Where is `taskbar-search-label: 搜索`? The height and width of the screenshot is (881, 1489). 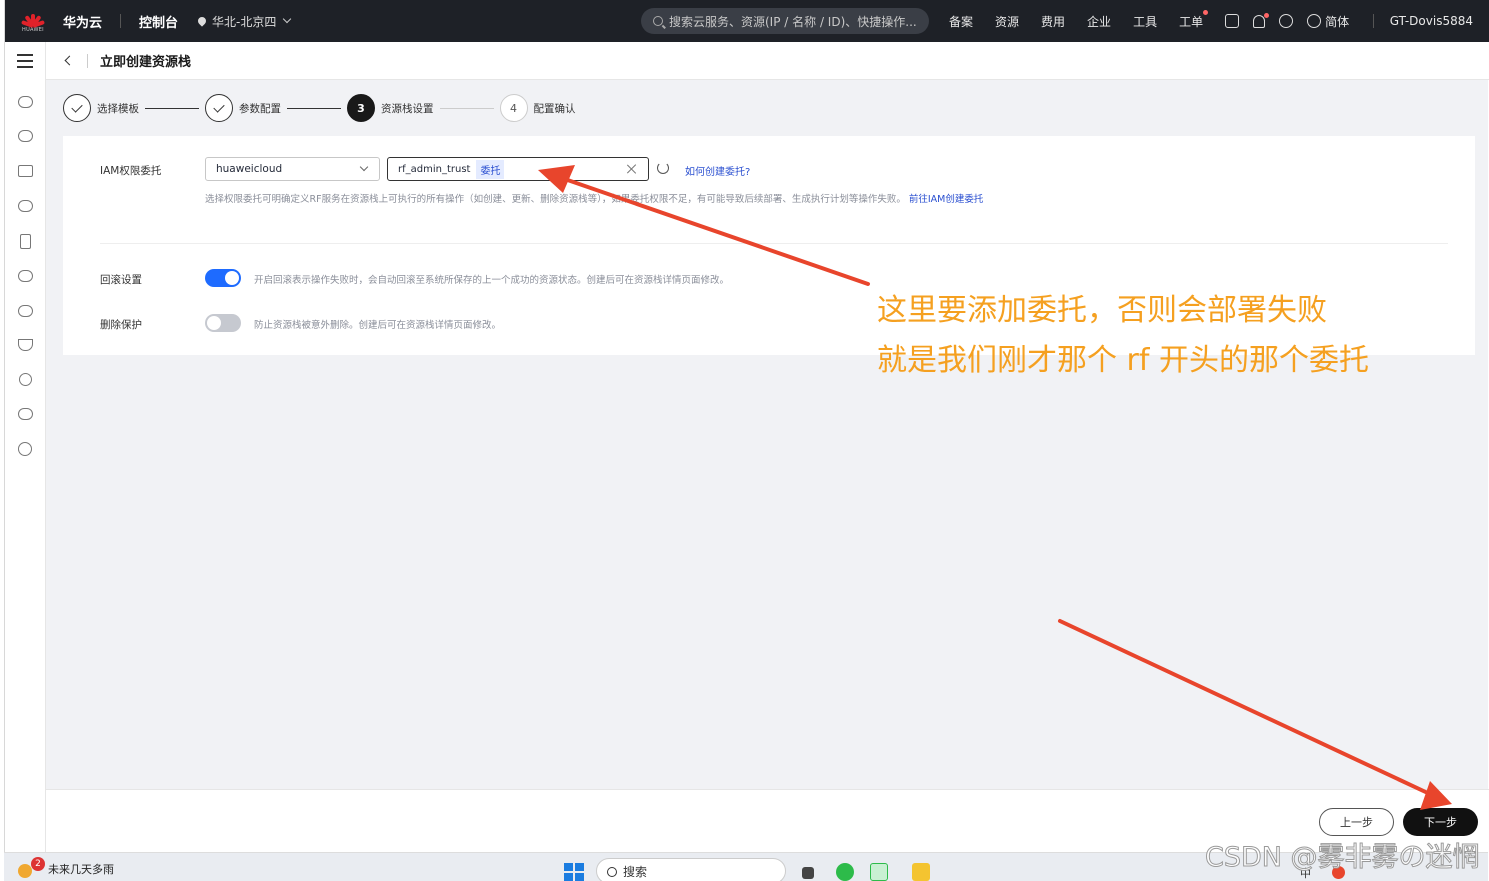
taskbar-search-label: 搜索 is located at coordinates (635, 871).